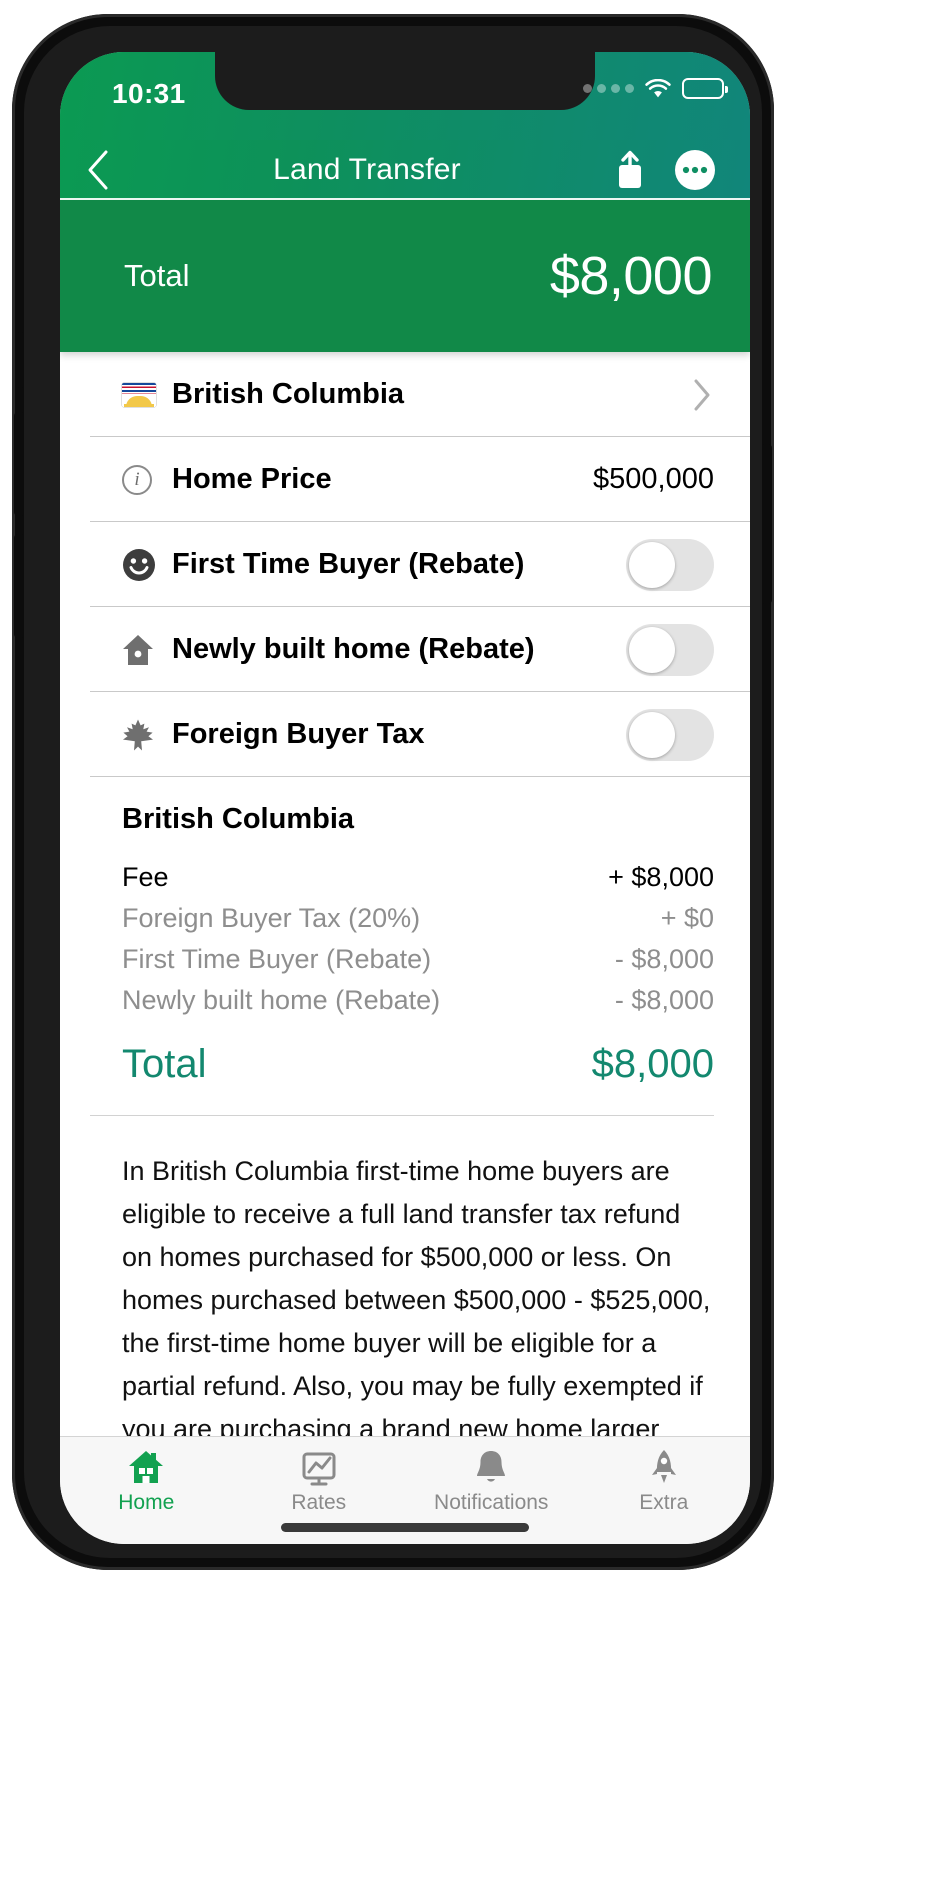 The height and width of the screenshot is (1880, 943). What do you see at coordinates (288, 394) in the screenshot?
I see `row-province-label: British Columbia` at bounding box center [288, 394].